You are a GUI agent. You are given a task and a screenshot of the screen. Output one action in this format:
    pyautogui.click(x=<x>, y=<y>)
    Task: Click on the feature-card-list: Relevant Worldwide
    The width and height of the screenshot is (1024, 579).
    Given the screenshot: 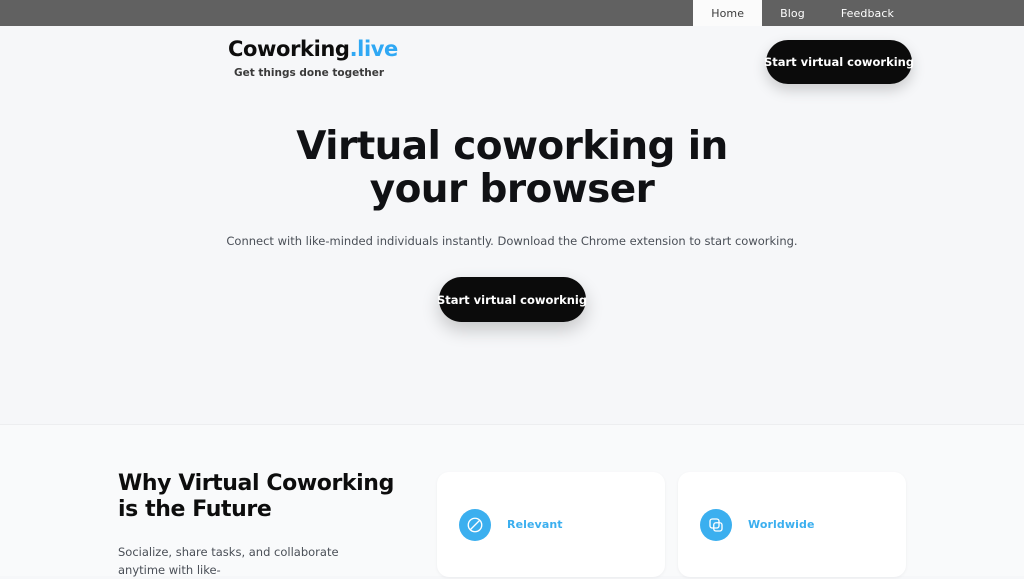 What is the action you would take?
    pyautogui.click(x=671, y=524)
    